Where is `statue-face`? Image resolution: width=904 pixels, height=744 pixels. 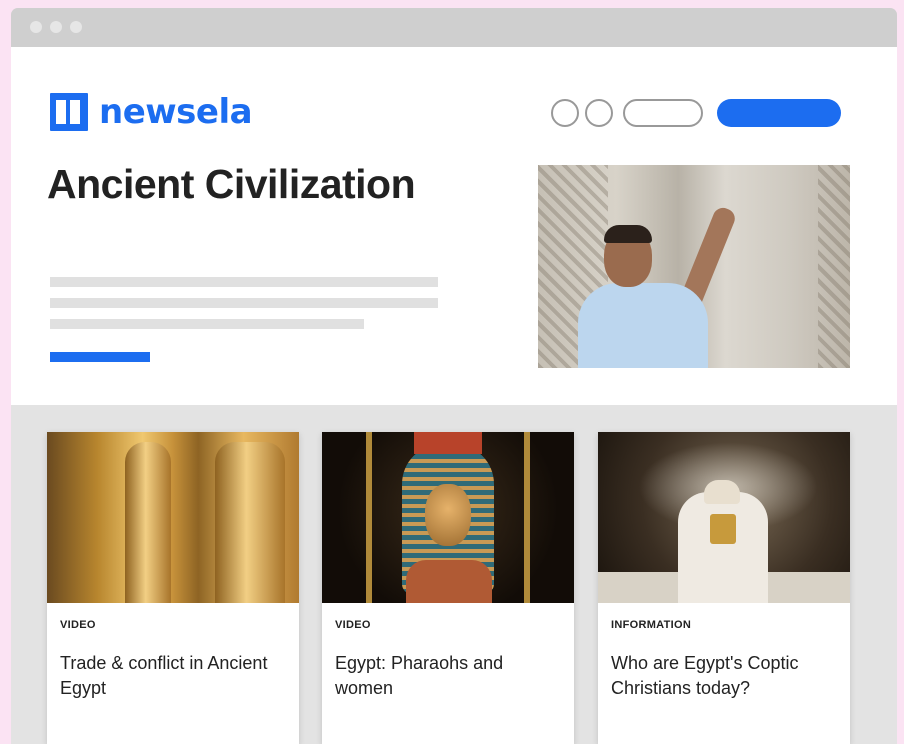 statue-face is located at coordinates (448, 515).